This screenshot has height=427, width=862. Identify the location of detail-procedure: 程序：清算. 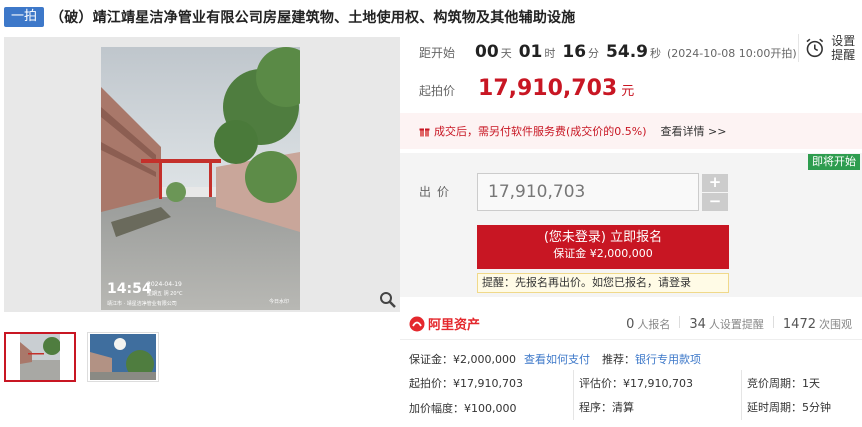
(606, 407).